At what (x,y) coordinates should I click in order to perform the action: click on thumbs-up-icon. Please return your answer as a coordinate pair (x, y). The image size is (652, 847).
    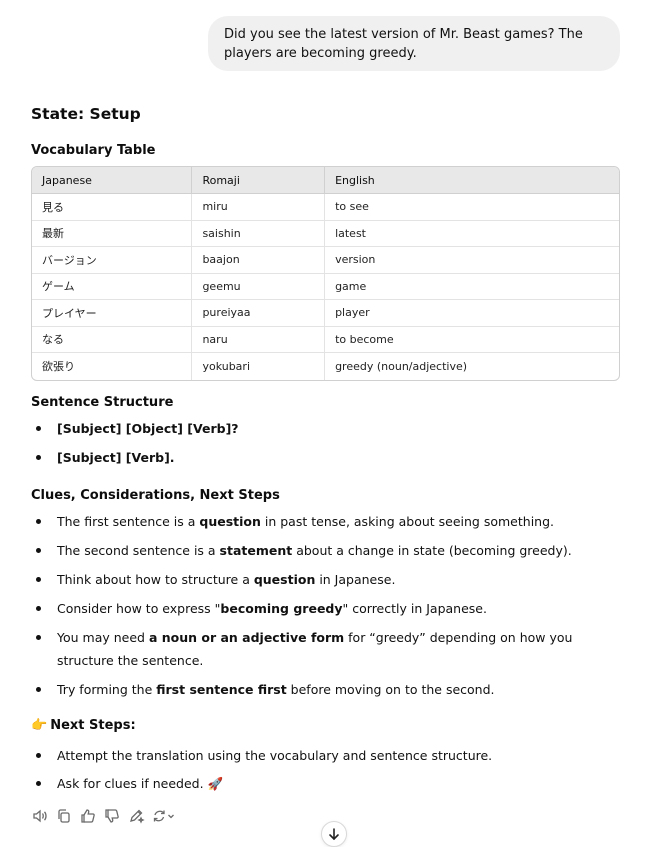
    Looking at the image, I should click on (88, 816).